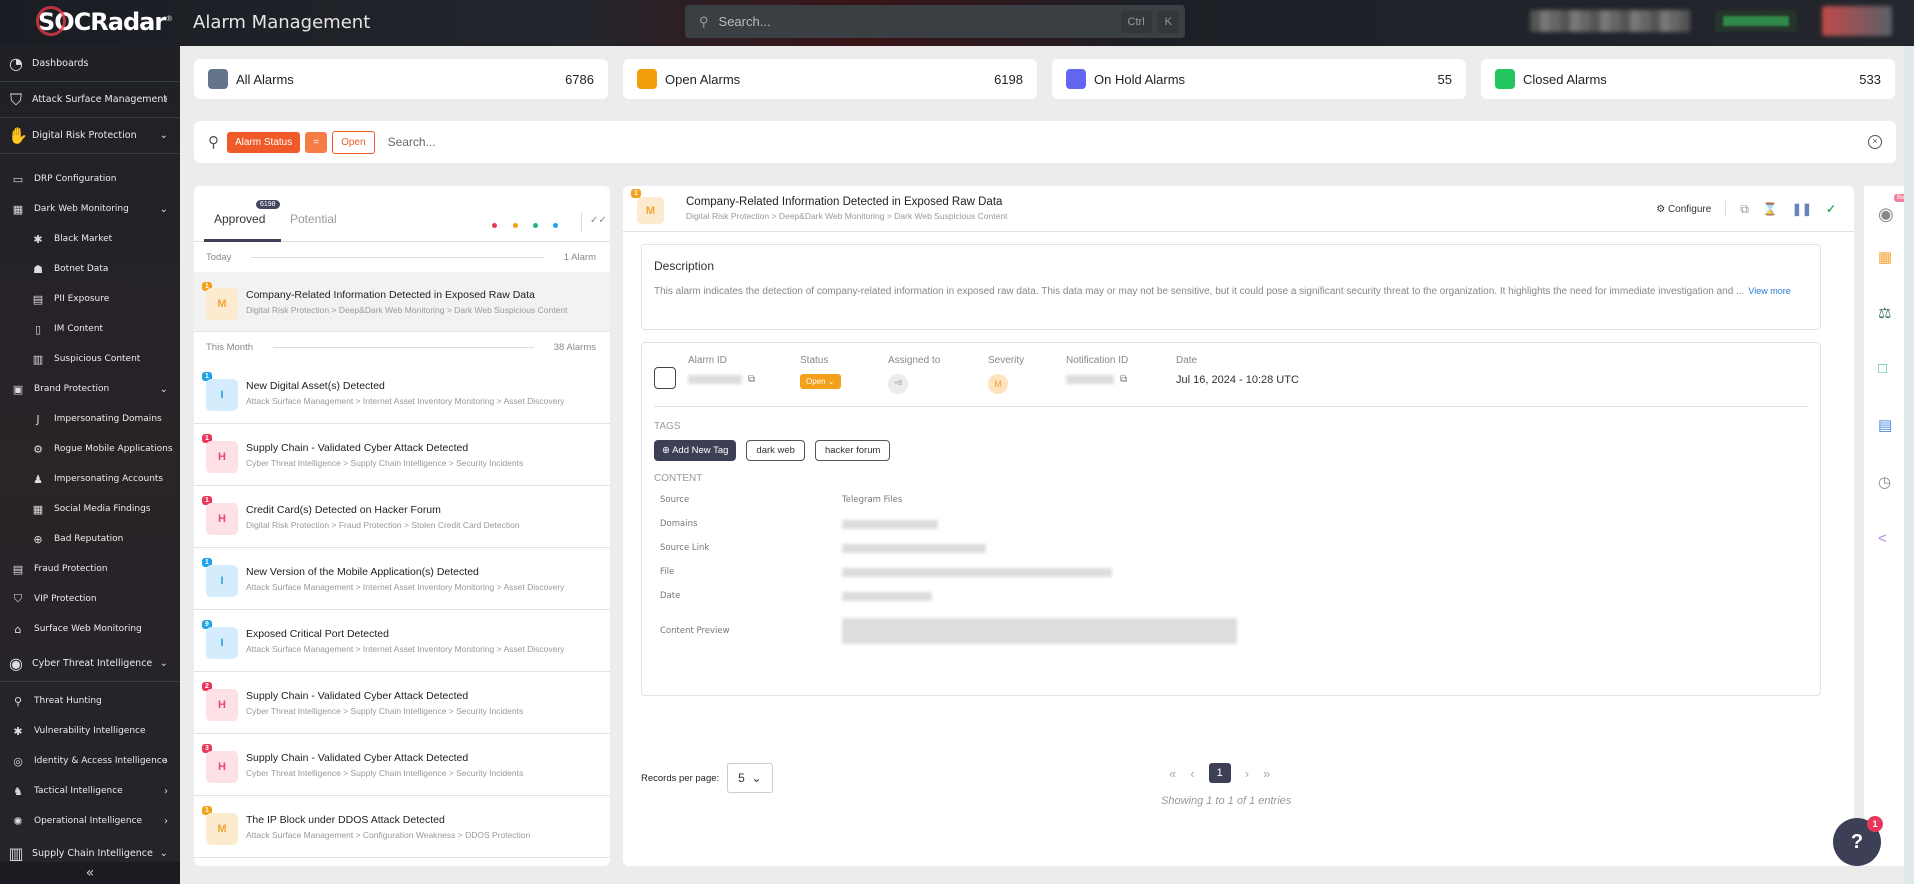  Describe the element at coordinates (90, 359) in the screenshot. I see `sidebar-item-suspicious-content: ▥ Suspicious Content` at that location.